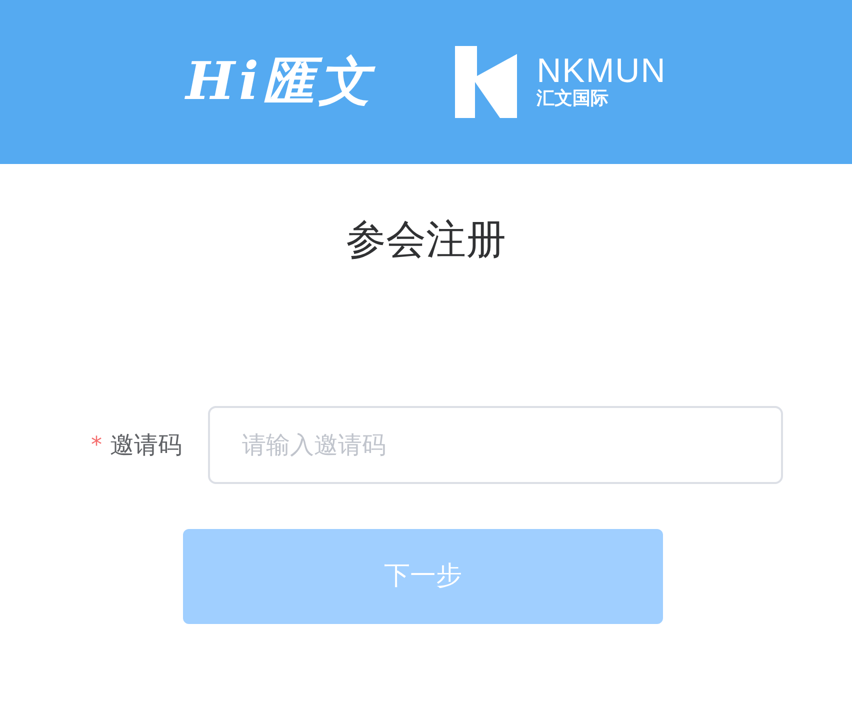 This screenshot has height=701, width=852. What do you see at coordinates (495, 445) in the screenshot?
I see `input-field: 请输入邀请码` at bounding box center [495, 445].